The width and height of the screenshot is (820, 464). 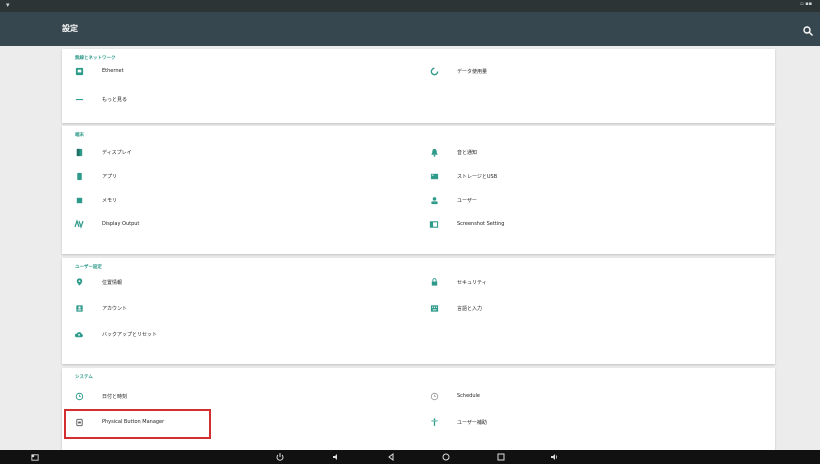 What do you see at coordinates (587, 422) in the screenshot?
I see `item-accessibility: ユーザー補助` at bounding box center [587, 422].